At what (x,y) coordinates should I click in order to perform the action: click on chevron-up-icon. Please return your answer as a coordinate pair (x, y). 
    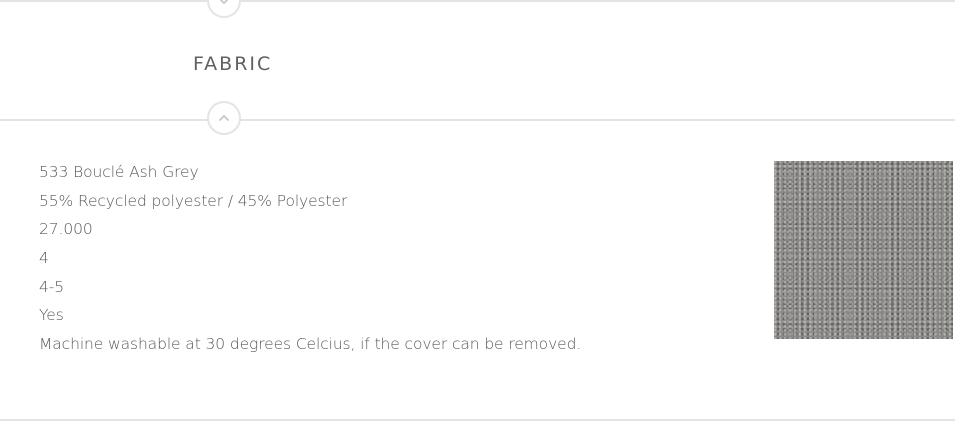
    Looking at the image, I should click on (224, 118).